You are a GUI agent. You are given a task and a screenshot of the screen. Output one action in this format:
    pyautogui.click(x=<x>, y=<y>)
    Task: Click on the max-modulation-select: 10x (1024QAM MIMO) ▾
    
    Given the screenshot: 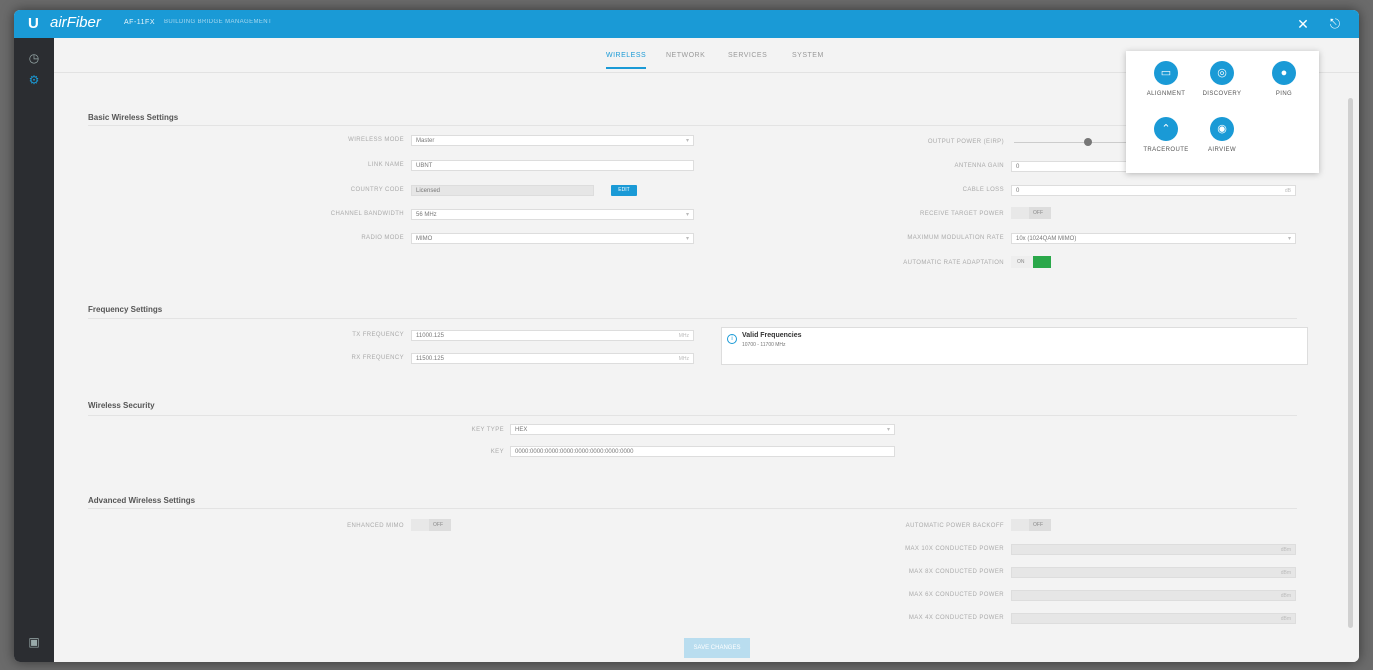 What is the action you would take?
    pyautogui.click(x=1153, y=238)
    